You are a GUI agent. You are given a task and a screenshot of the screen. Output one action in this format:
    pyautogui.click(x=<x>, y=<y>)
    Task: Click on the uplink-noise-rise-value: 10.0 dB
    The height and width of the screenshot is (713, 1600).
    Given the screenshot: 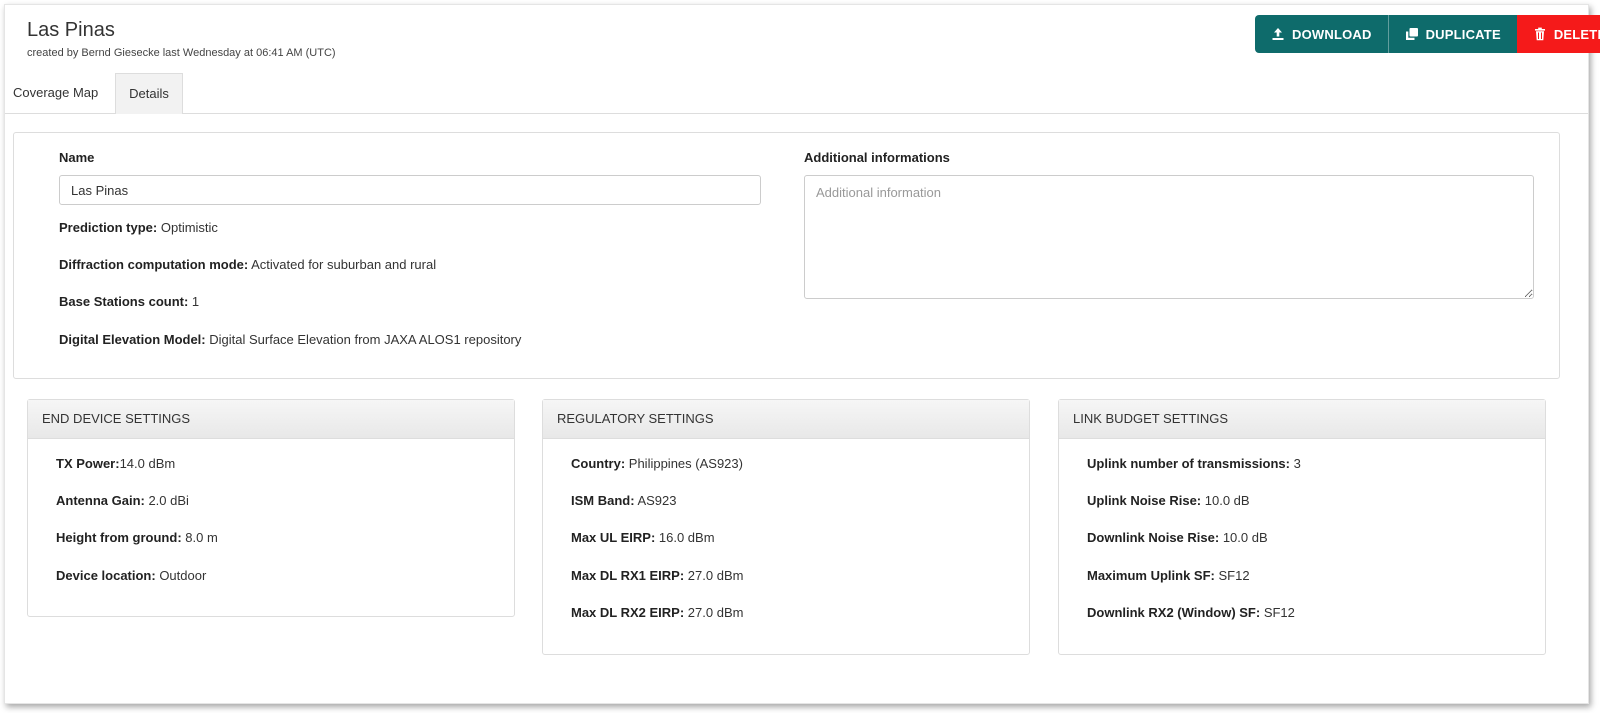 What is the action you would take?
    pyautogui.click(x=1225, y=500)
    